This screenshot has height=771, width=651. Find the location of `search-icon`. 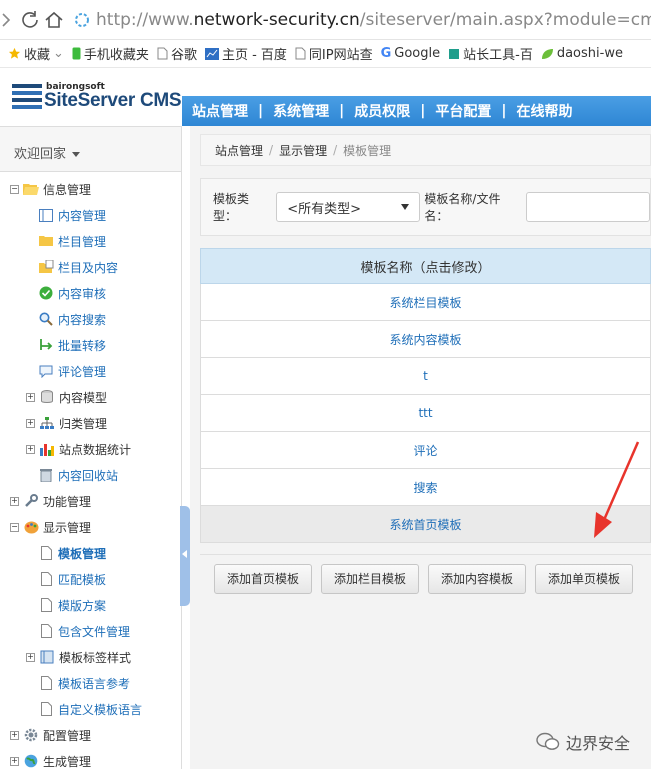

search-icon is located at coordinates (46, 319).